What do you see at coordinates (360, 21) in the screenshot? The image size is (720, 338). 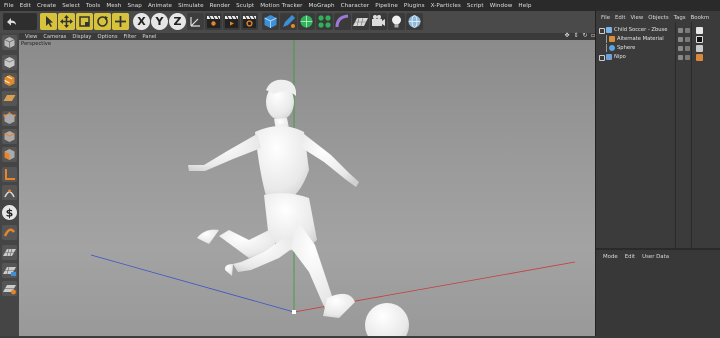 I see `floor-button` at bounding box center [360, 21].